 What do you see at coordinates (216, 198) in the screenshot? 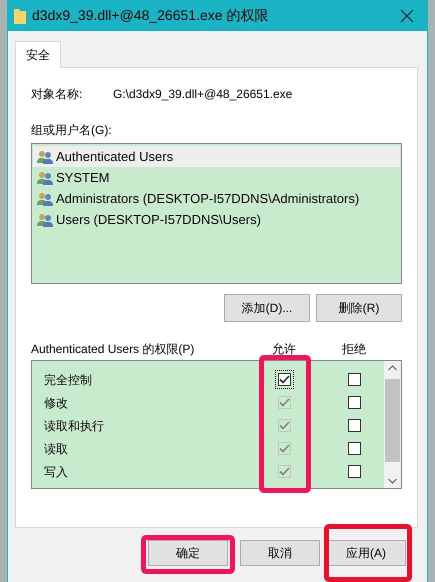
I see `list-item: Administrators (DESKTOP-I57DDNS\Administrators)` at bounding box center [216, 198].